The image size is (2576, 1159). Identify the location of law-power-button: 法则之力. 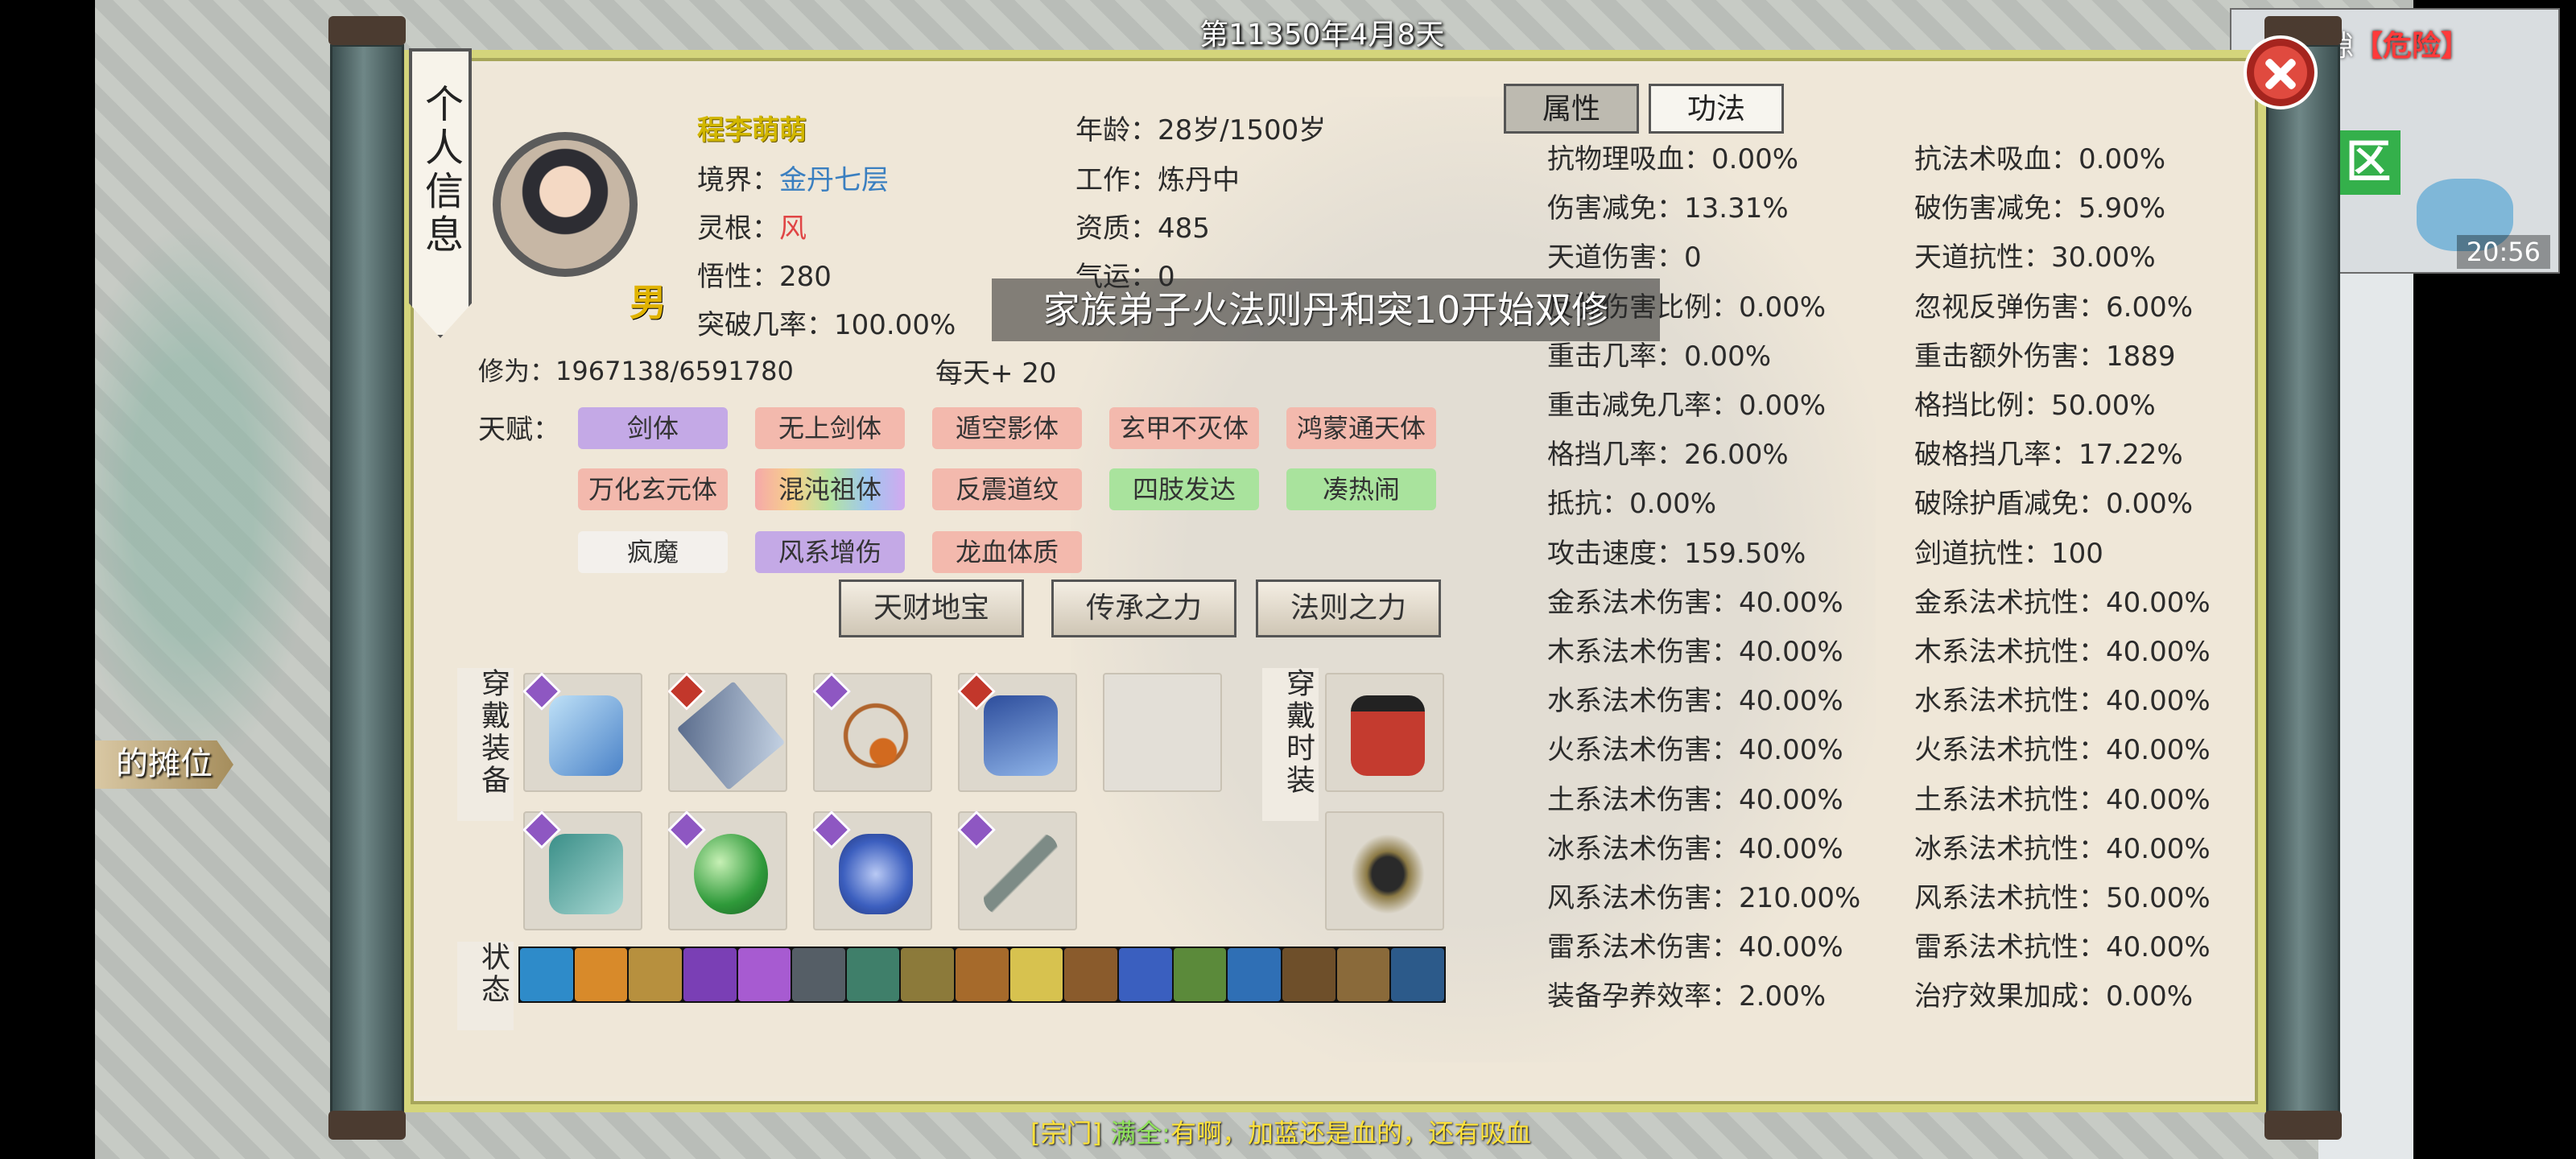
(1348, 608).